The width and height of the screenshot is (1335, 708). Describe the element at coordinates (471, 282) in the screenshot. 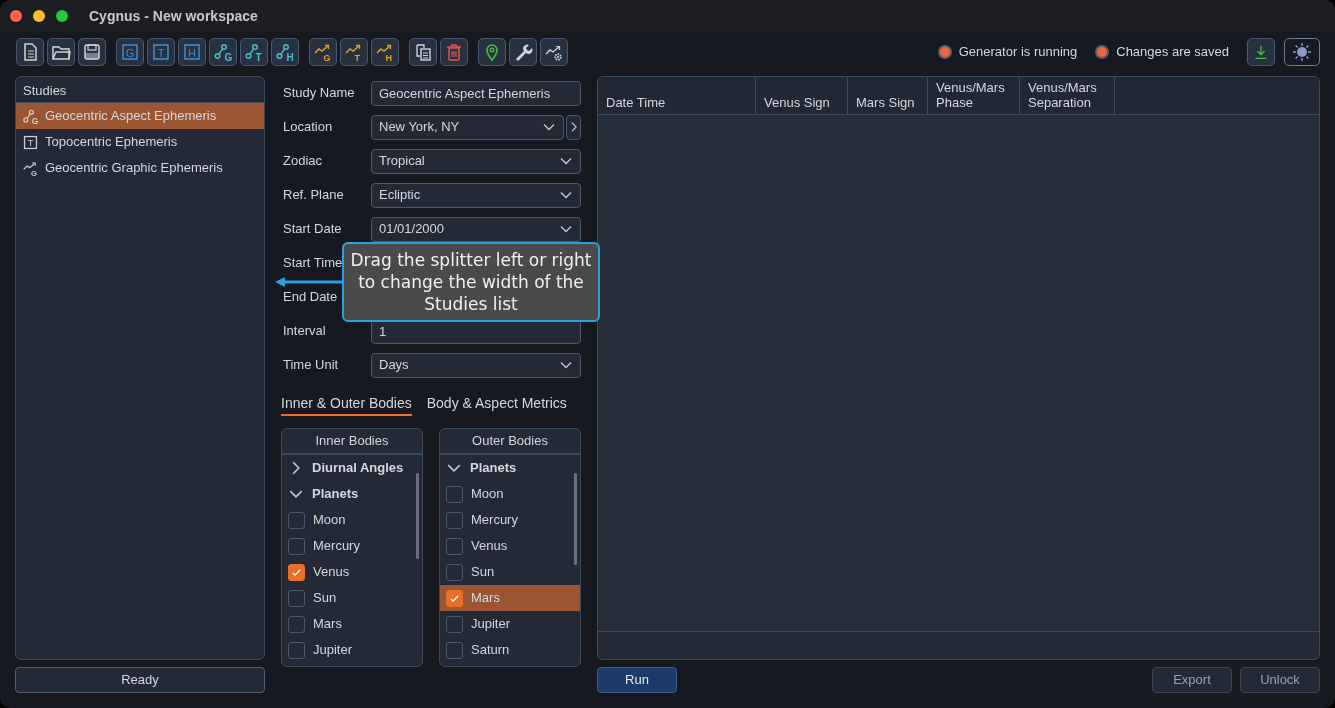

I see `tooltip: Drag the splitter left or right to change the width of the Studies list` at that location.